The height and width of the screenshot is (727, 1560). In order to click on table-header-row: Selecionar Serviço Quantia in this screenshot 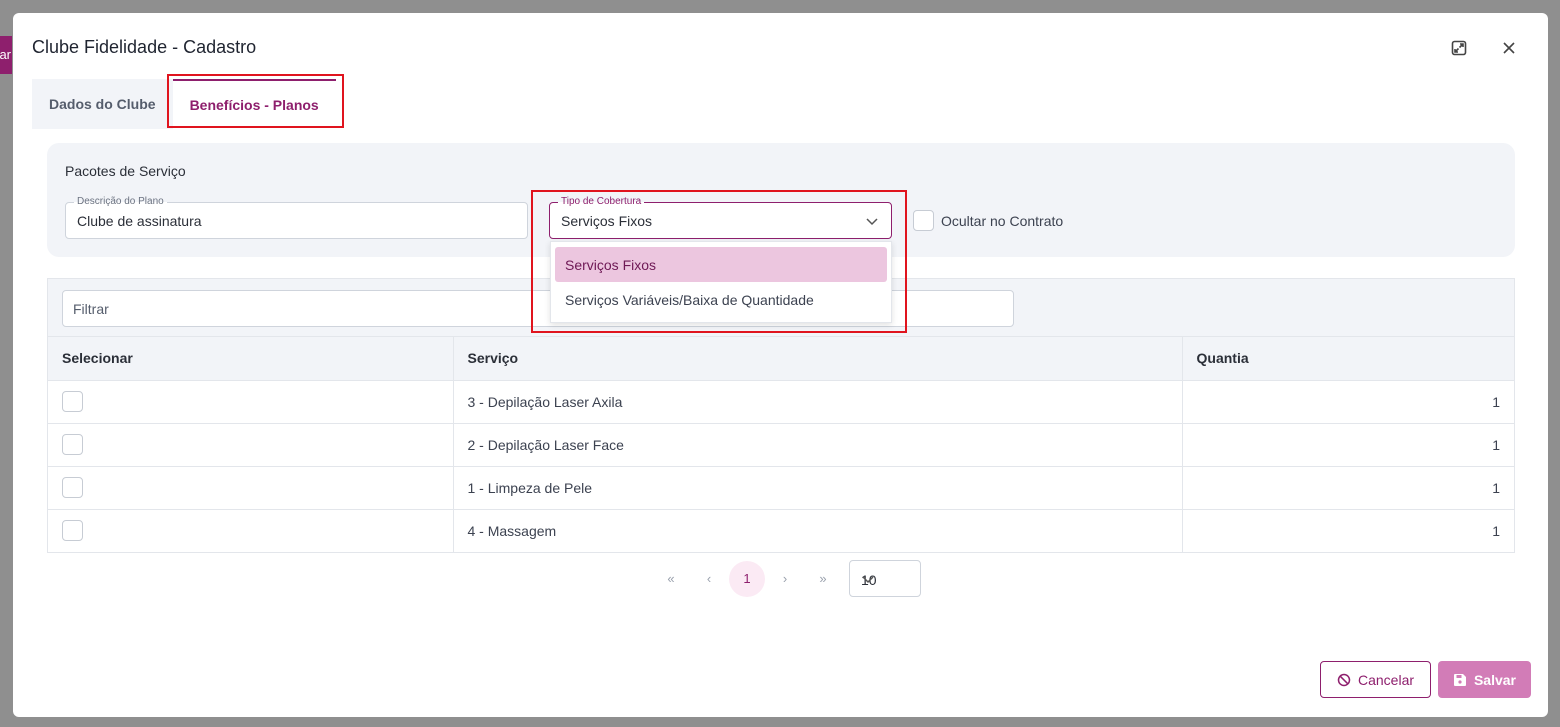, I will do `click(781, 359)`.